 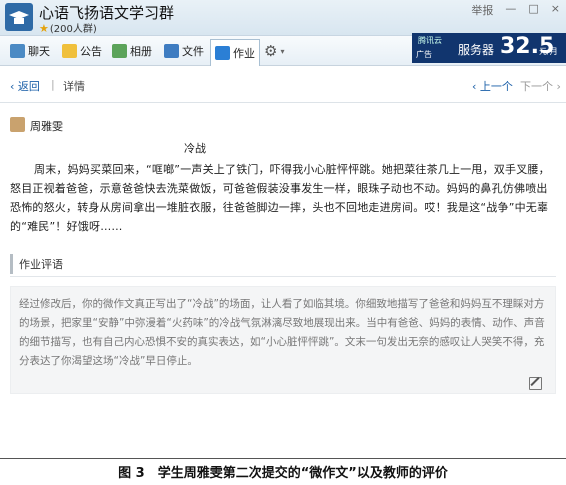 I want to click on tab-album: 相册, so click(x=132, y=51).